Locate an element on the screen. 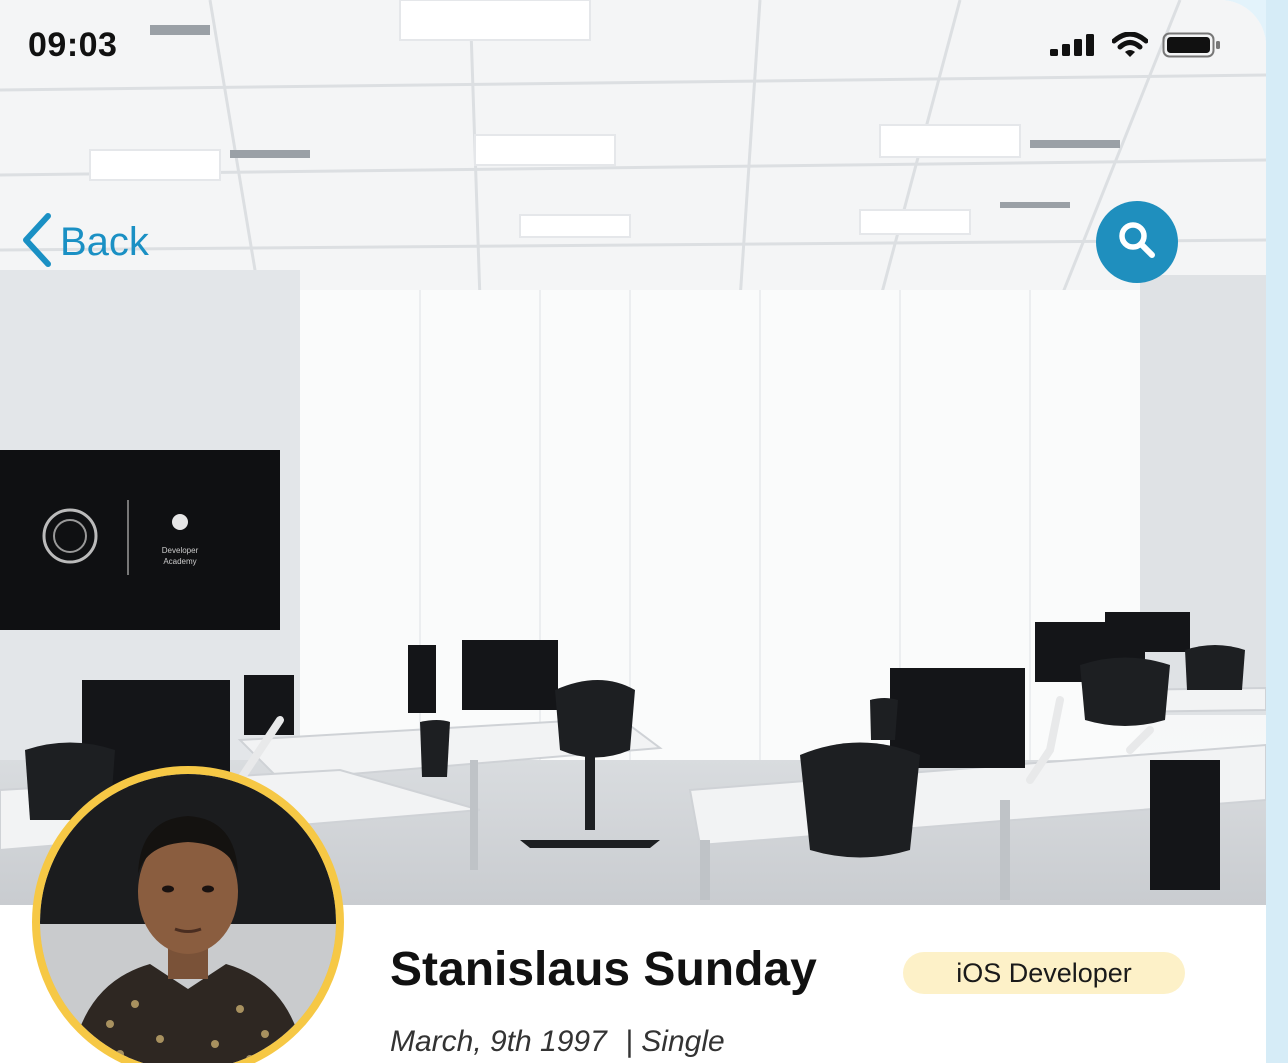  back-button: Back is located at coordinates (83, 242).